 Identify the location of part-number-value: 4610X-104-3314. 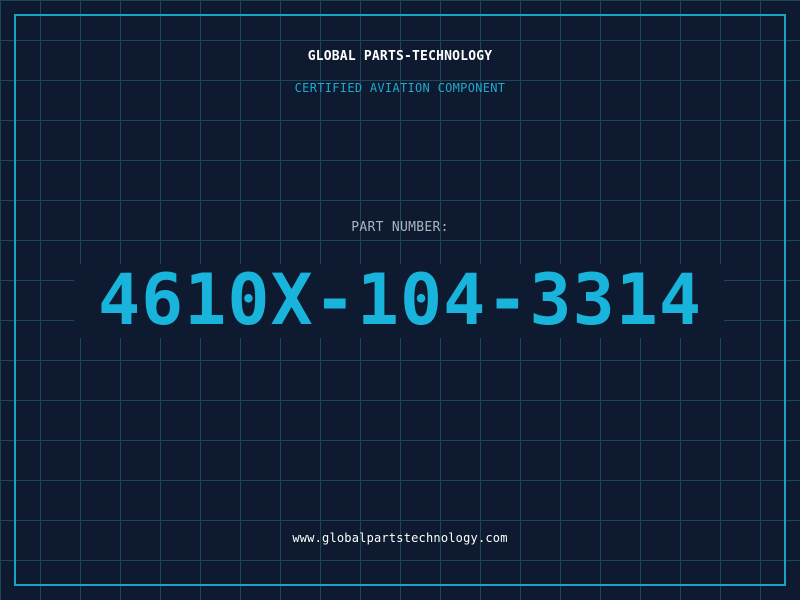
(399, 300).